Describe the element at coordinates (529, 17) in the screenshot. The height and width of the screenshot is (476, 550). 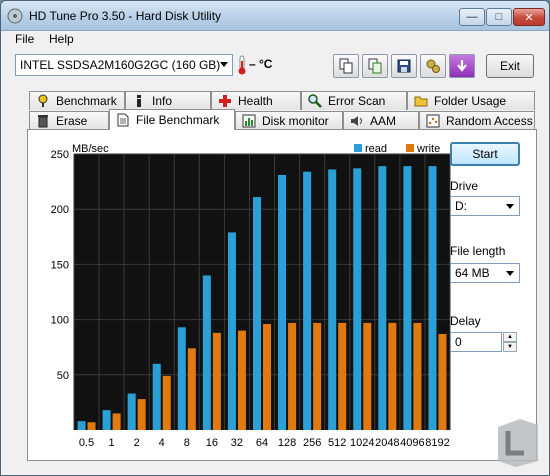
I see `close-button: ✕` at that location.